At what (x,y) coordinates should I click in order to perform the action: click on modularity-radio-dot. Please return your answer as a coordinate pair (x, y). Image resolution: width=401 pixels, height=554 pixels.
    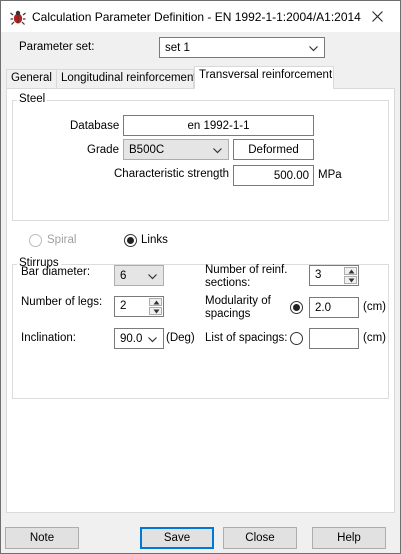
    Looking at the image, I should click on (296, 307).